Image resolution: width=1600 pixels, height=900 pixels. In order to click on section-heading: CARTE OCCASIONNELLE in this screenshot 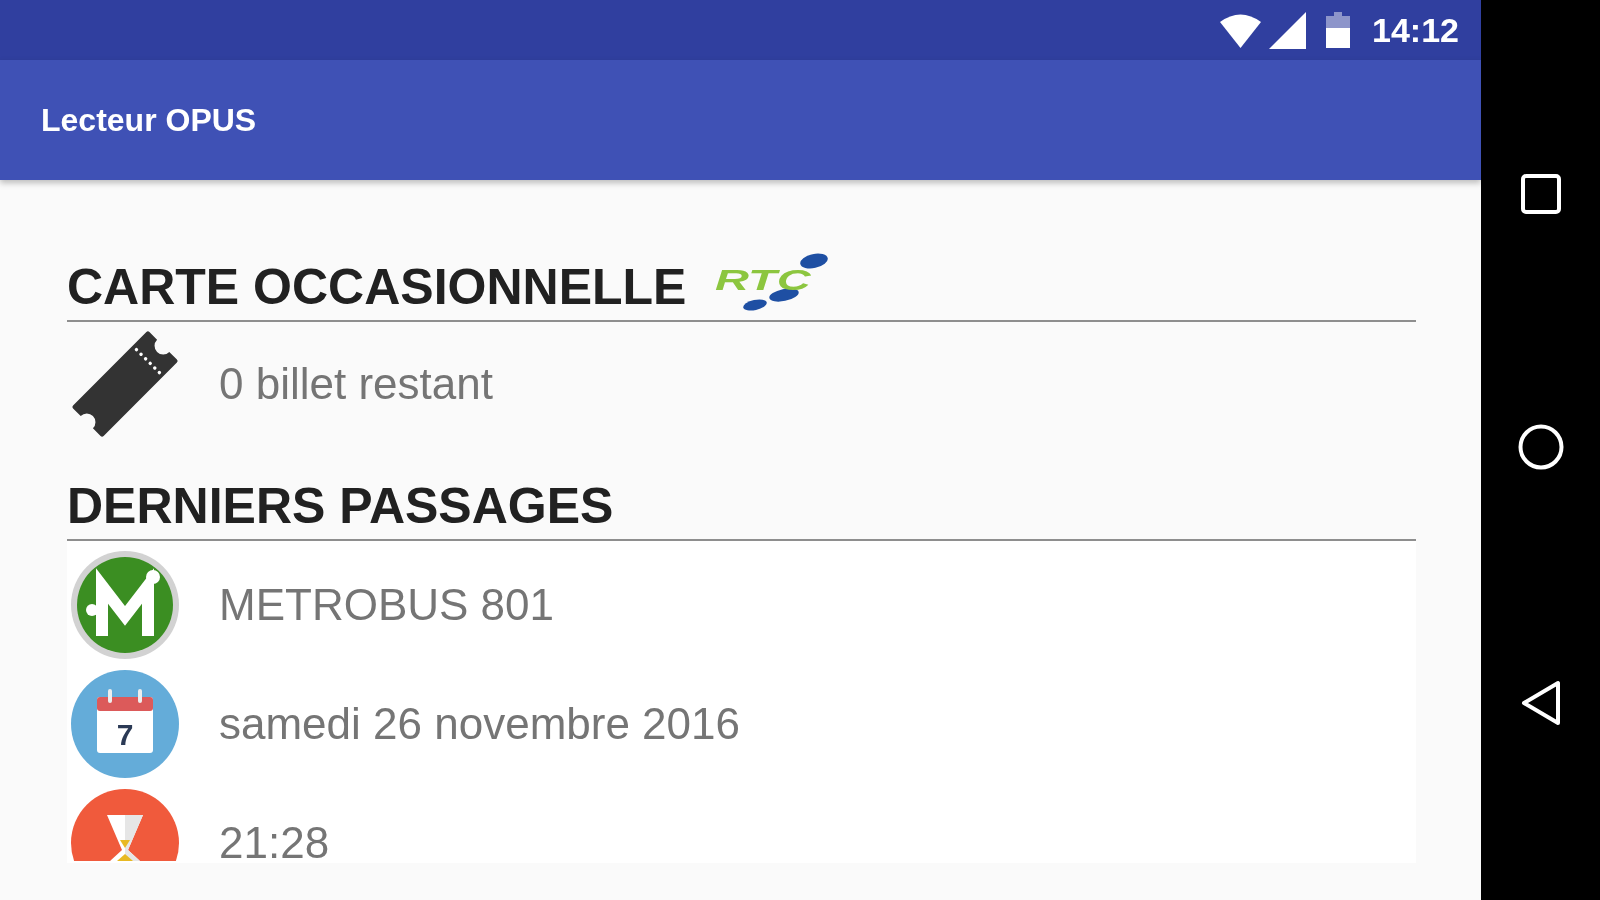, I will do `click(377, 287)`.